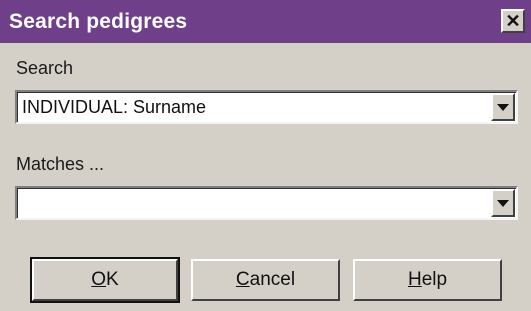 Image resolution: width=531 pixels, height=311 pixels. I want to click on close-icon: ✕, so click(513, 21).